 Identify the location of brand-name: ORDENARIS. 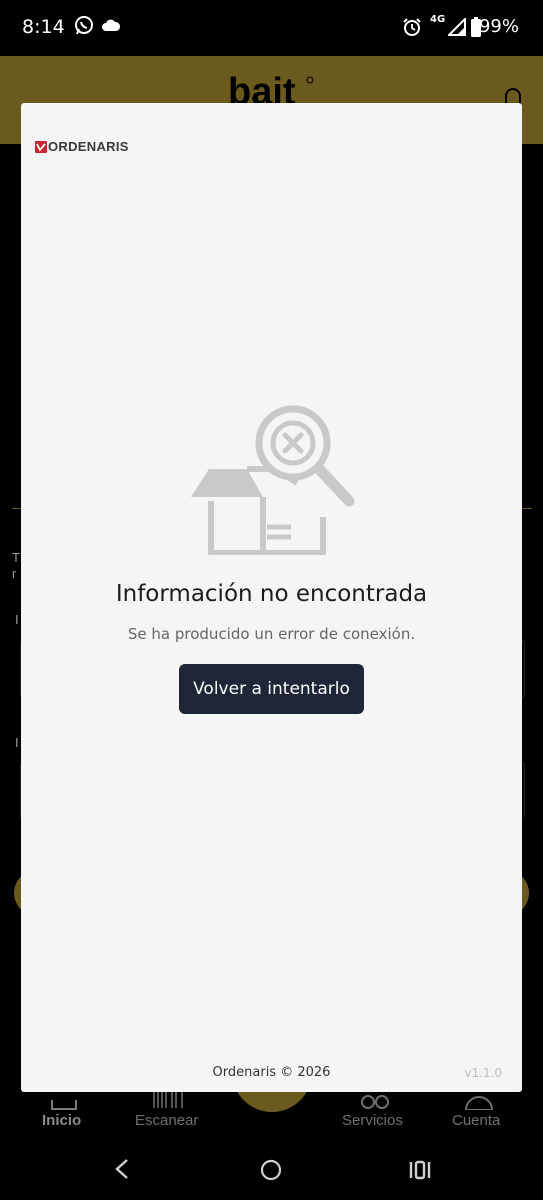
(88, 146).